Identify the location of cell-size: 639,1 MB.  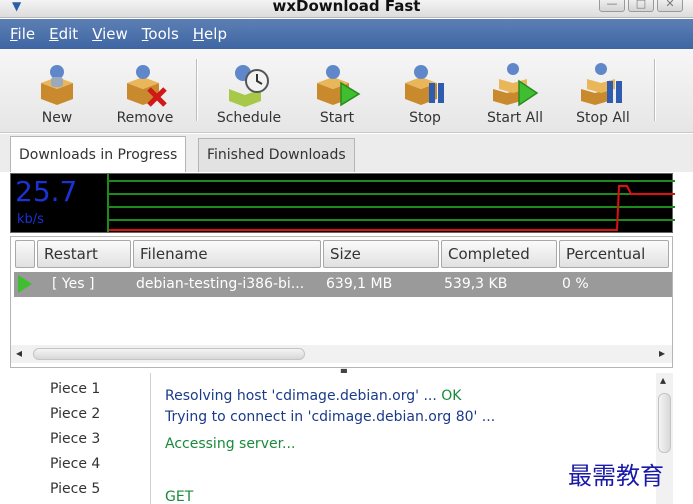
(359, 284).